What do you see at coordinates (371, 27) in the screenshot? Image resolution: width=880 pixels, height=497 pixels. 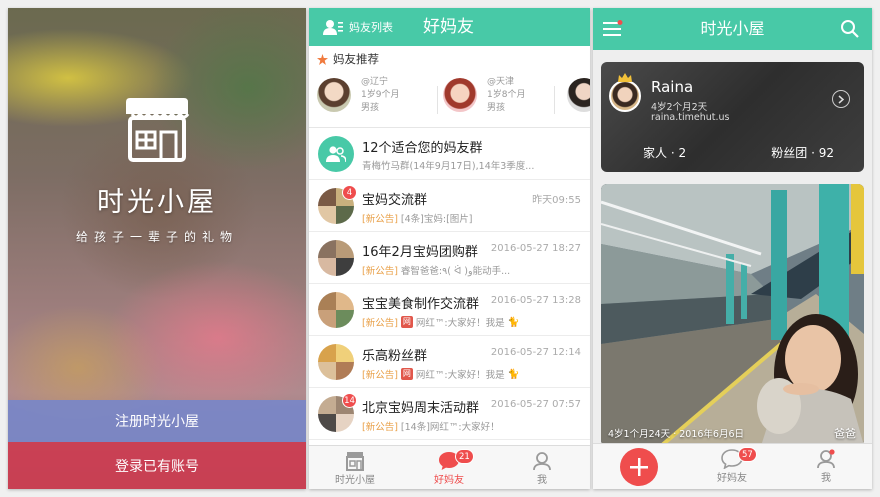 I see `friends-list-label: 妈友列表` at bounding box center [371, 27].